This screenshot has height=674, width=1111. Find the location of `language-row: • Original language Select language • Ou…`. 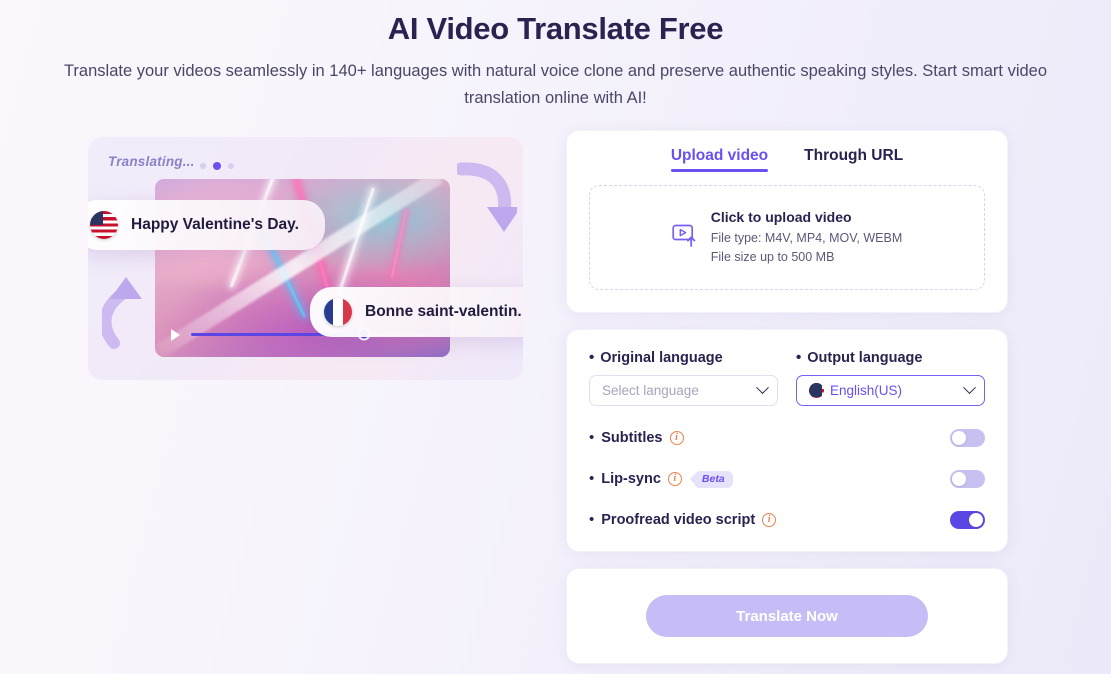

language-row: • Original language Select language • Ou… is located at coordinates (787, 378).